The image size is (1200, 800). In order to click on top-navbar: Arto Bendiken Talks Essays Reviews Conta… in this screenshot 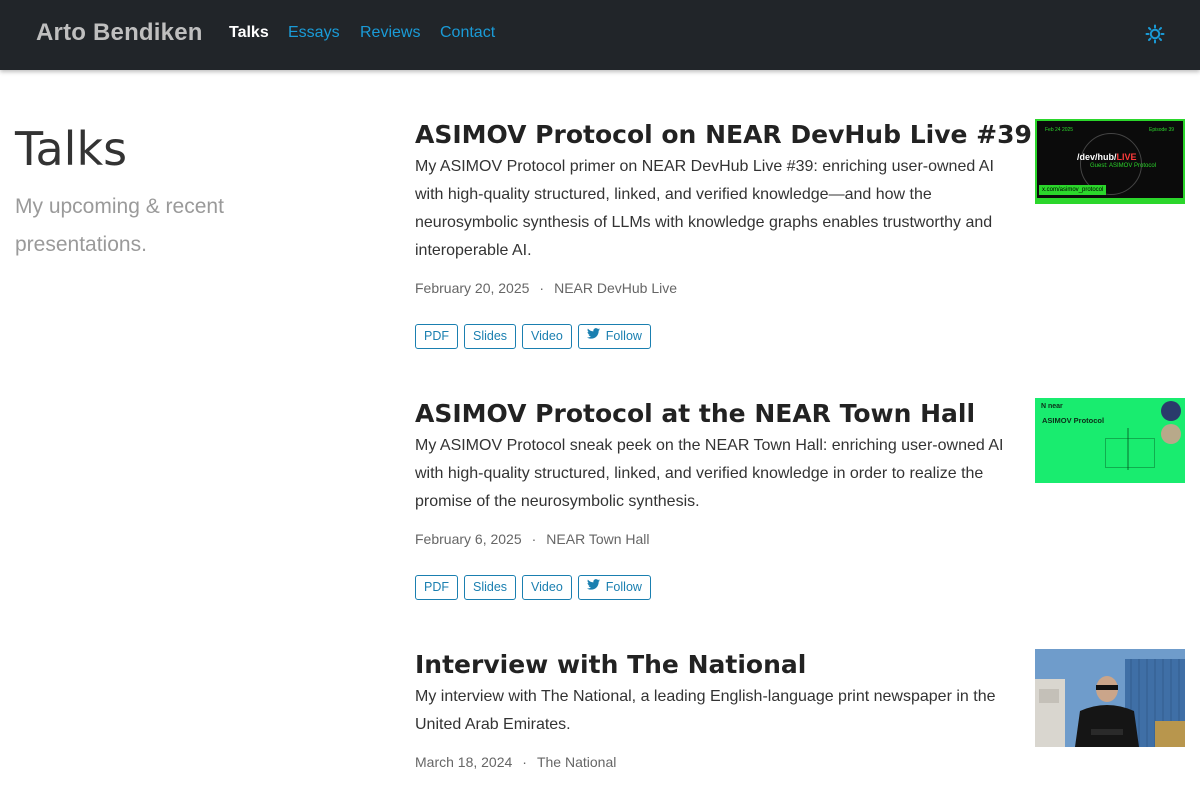, I will do `click(600, 35)`.